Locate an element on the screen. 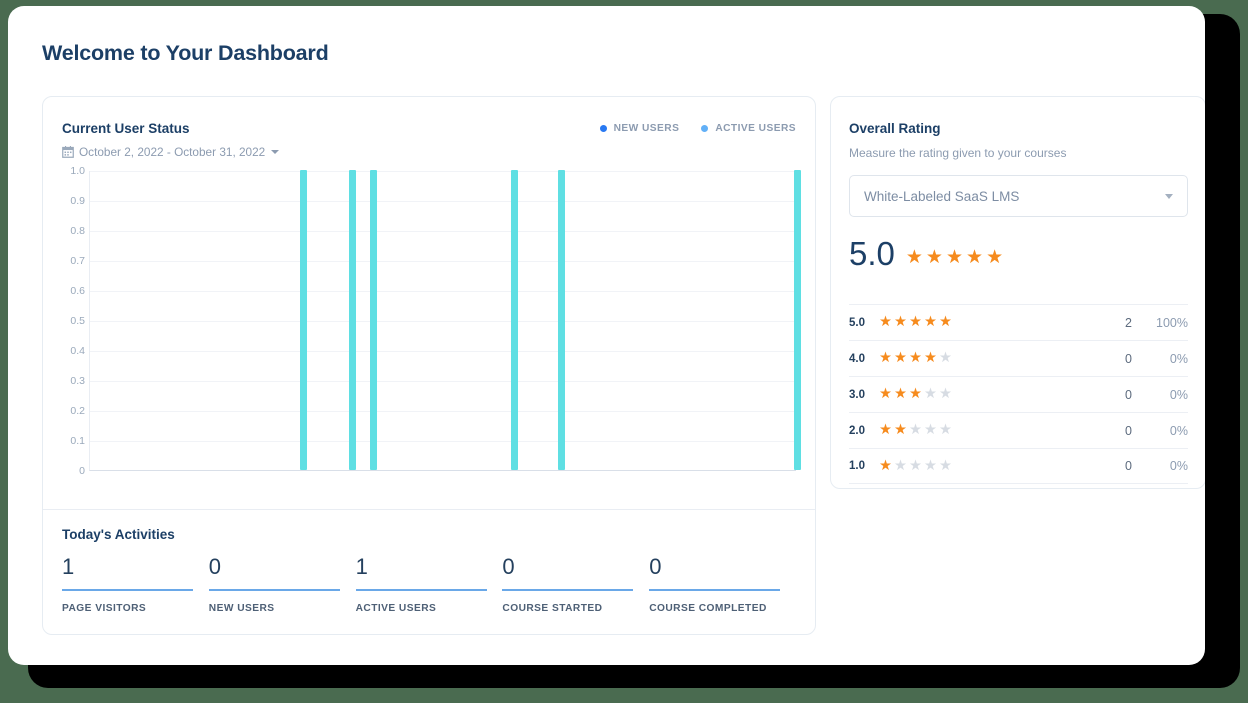 The height and width of the screenshot is (703, 1248). panel-divider is located at coordinates (429, 509).